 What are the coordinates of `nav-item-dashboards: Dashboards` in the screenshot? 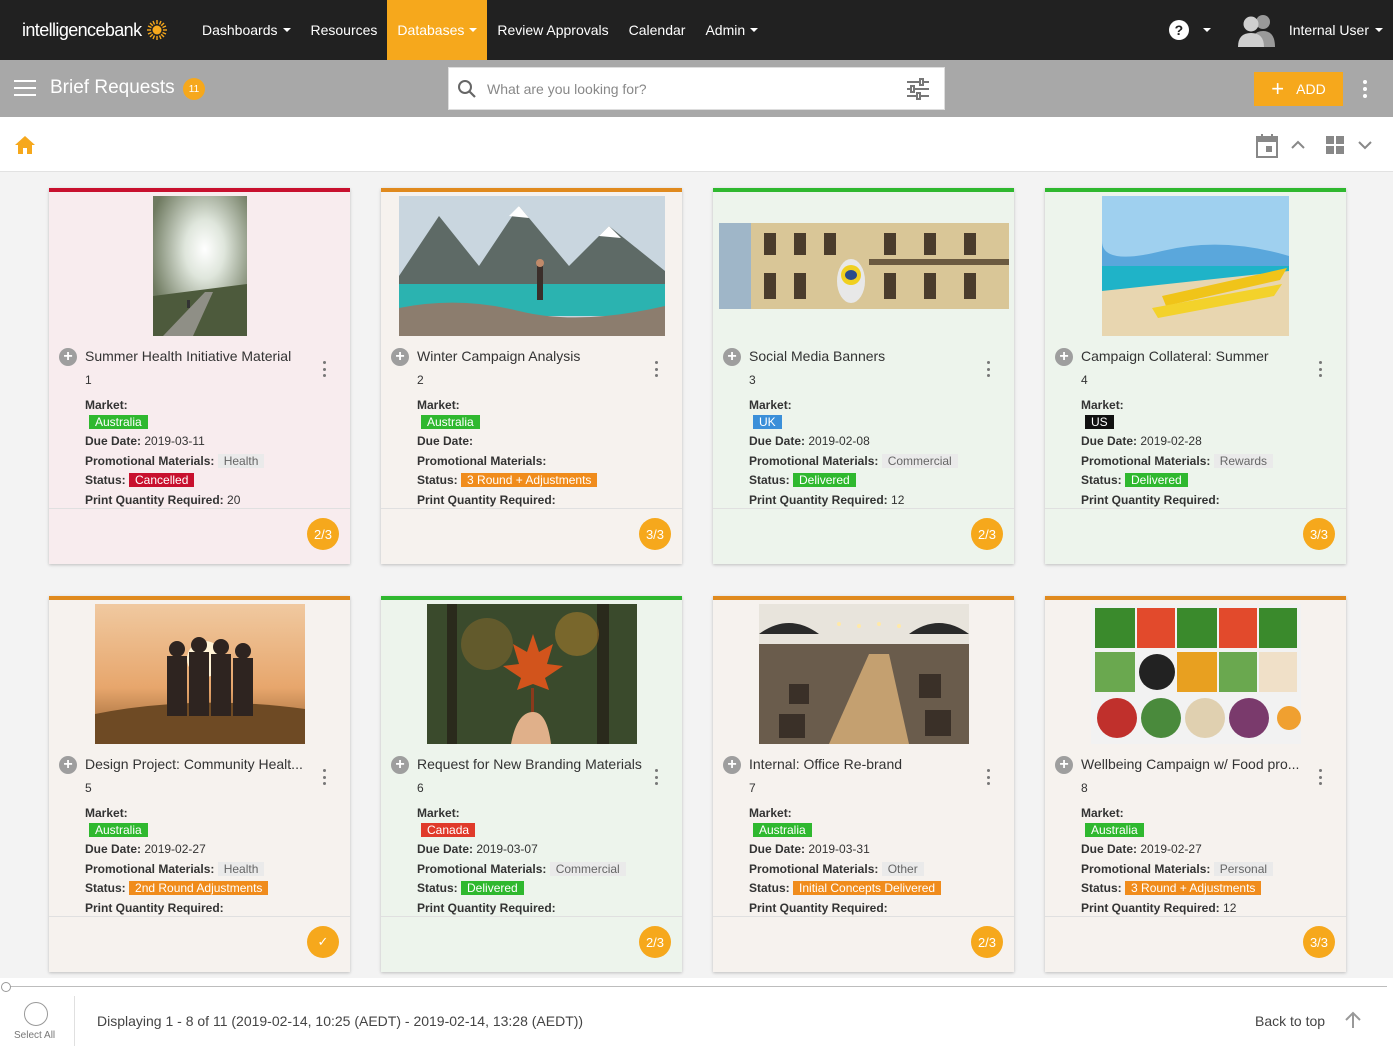 It's located at (246, 30).